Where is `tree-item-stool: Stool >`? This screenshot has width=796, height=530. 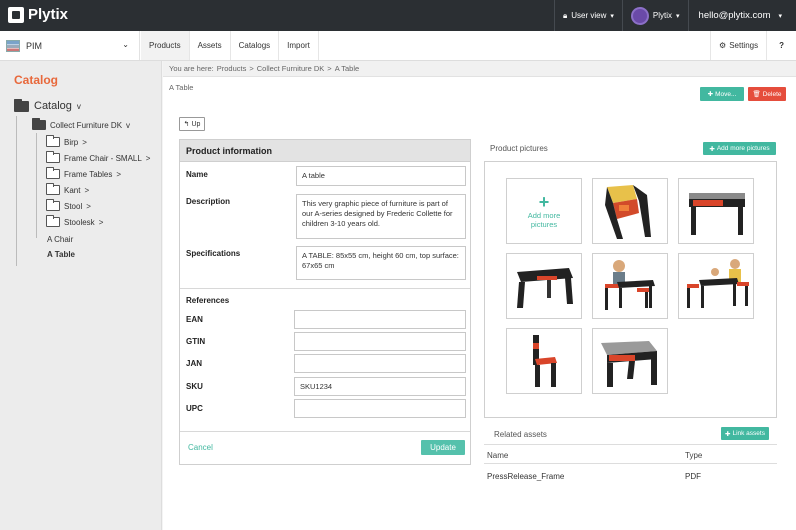
tree-item-stool: Stool > is located at coordinates (68, 205).